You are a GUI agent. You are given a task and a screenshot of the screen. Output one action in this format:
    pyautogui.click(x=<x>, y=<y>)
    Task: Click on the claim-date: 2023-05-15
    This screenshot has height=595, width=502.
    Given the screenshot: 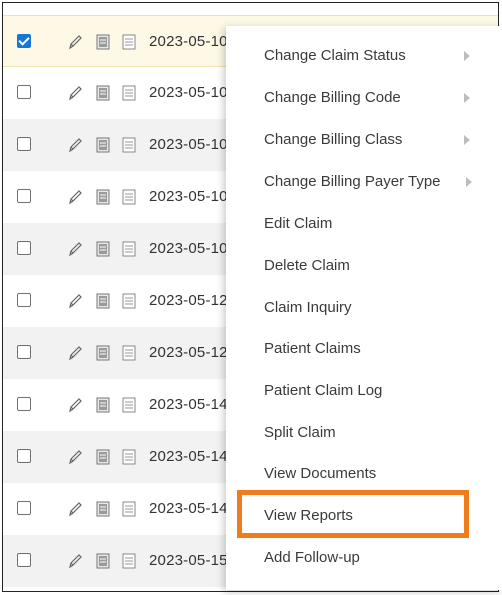 What is the action you would take?
    pyautogui.click(x=188, y=560)
    